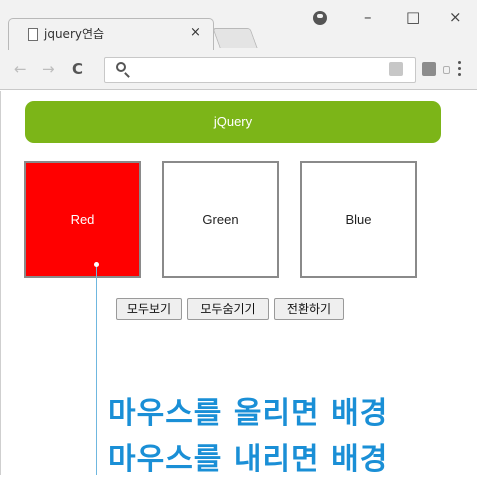 Image resolution: width=477 pixels, height=480 pixels. Describe the element at coordinates (82, 219) in the screenshot. I see `red-box: Red` at that location.